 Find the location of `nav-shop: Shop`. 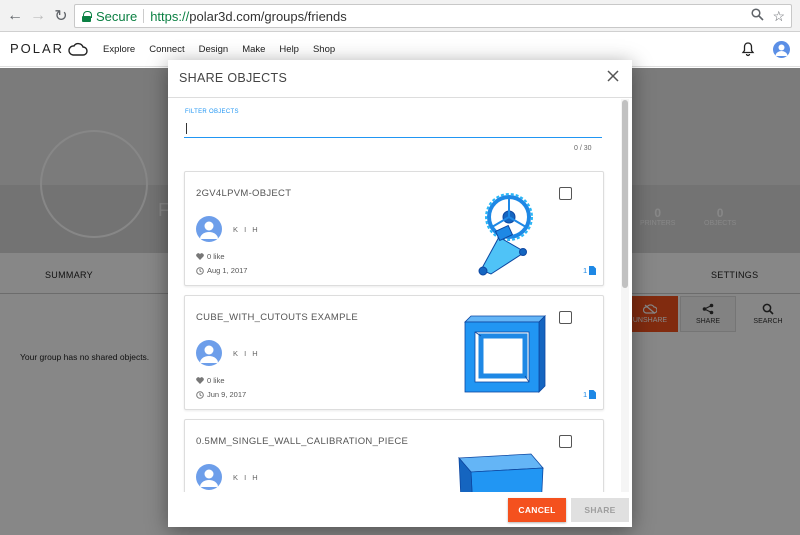

nav-shop: Shop is located at coordinates (324, 49).